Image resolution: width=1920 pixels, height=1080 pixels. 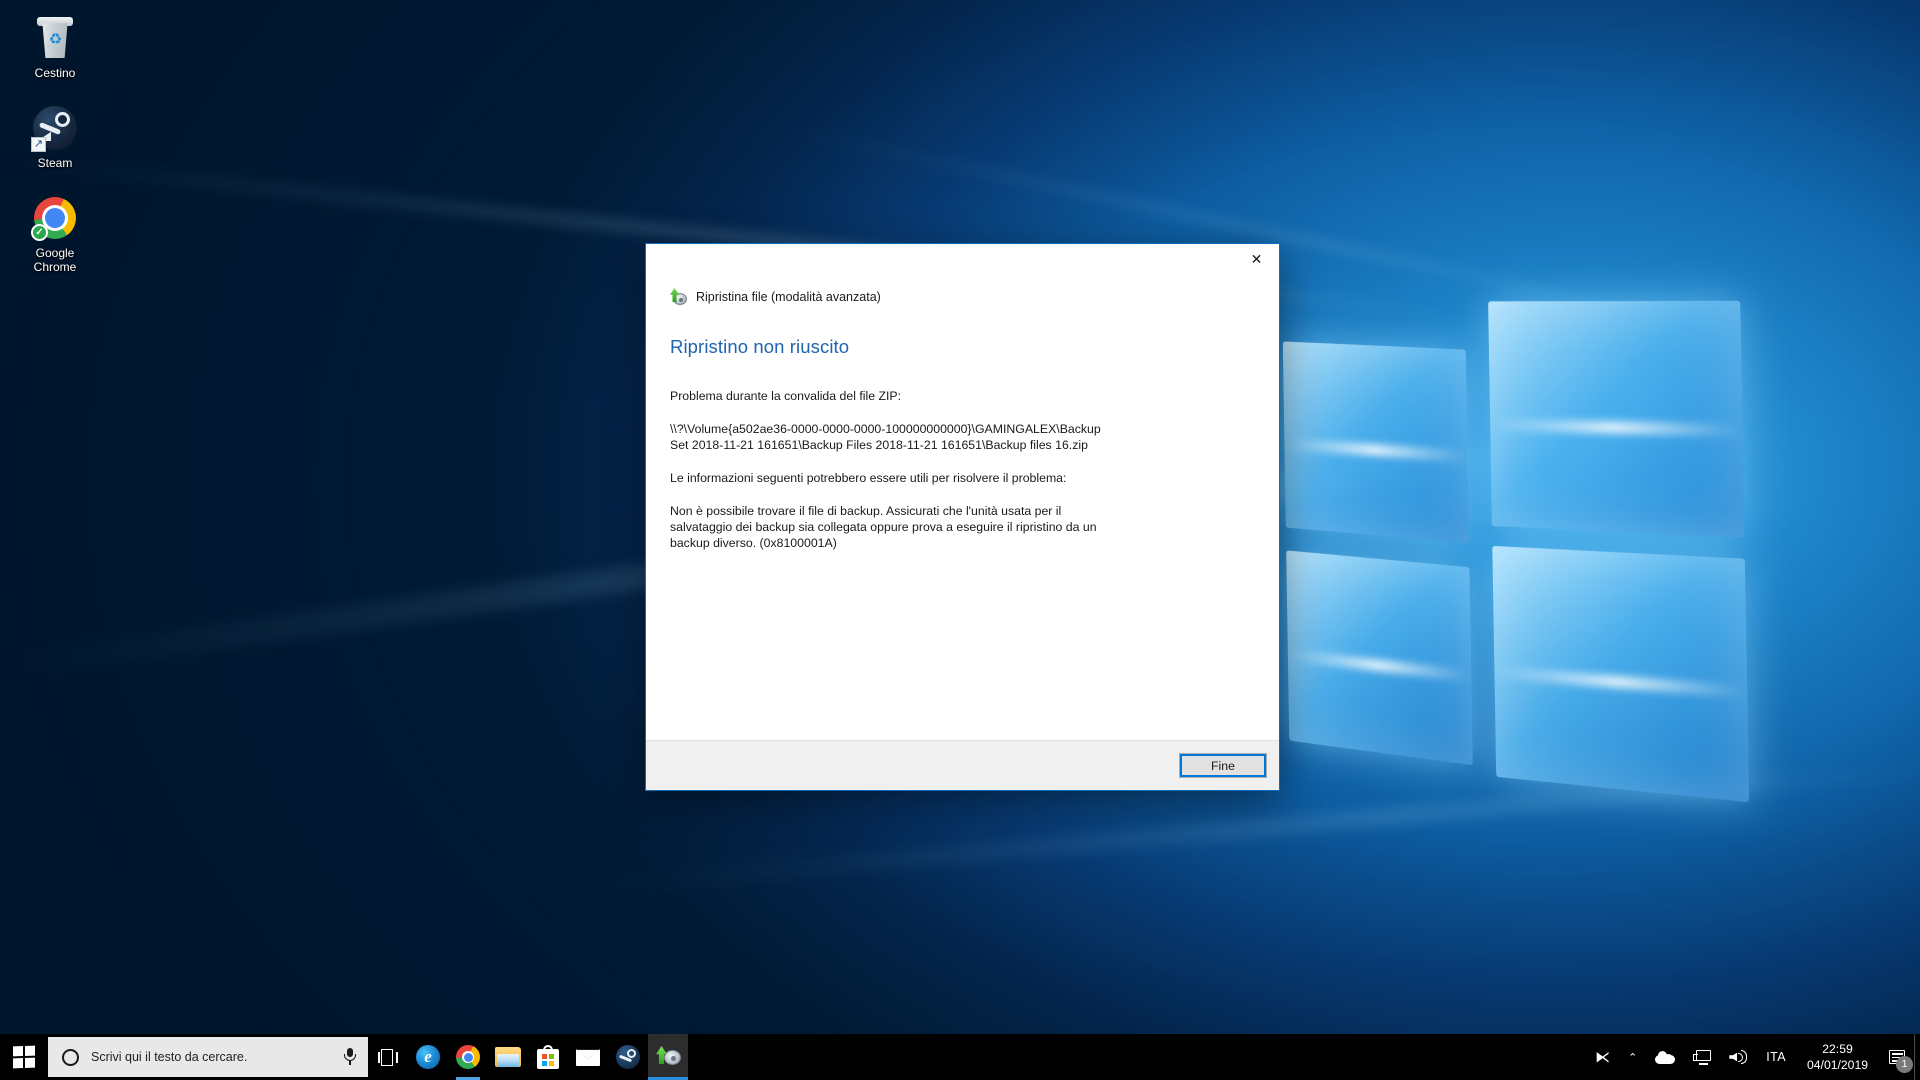 I want to click on start-button, so click(x=24, y=1057).